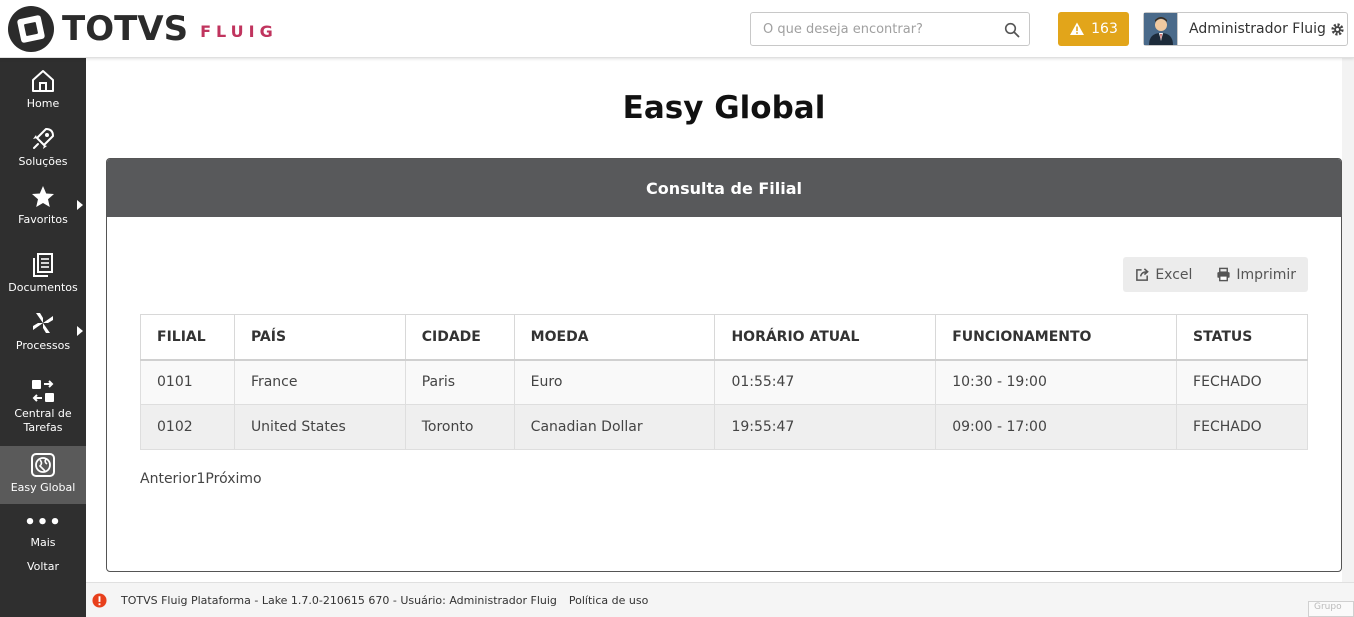  I want to click on page-title: Easy Global, so click(724, 108).